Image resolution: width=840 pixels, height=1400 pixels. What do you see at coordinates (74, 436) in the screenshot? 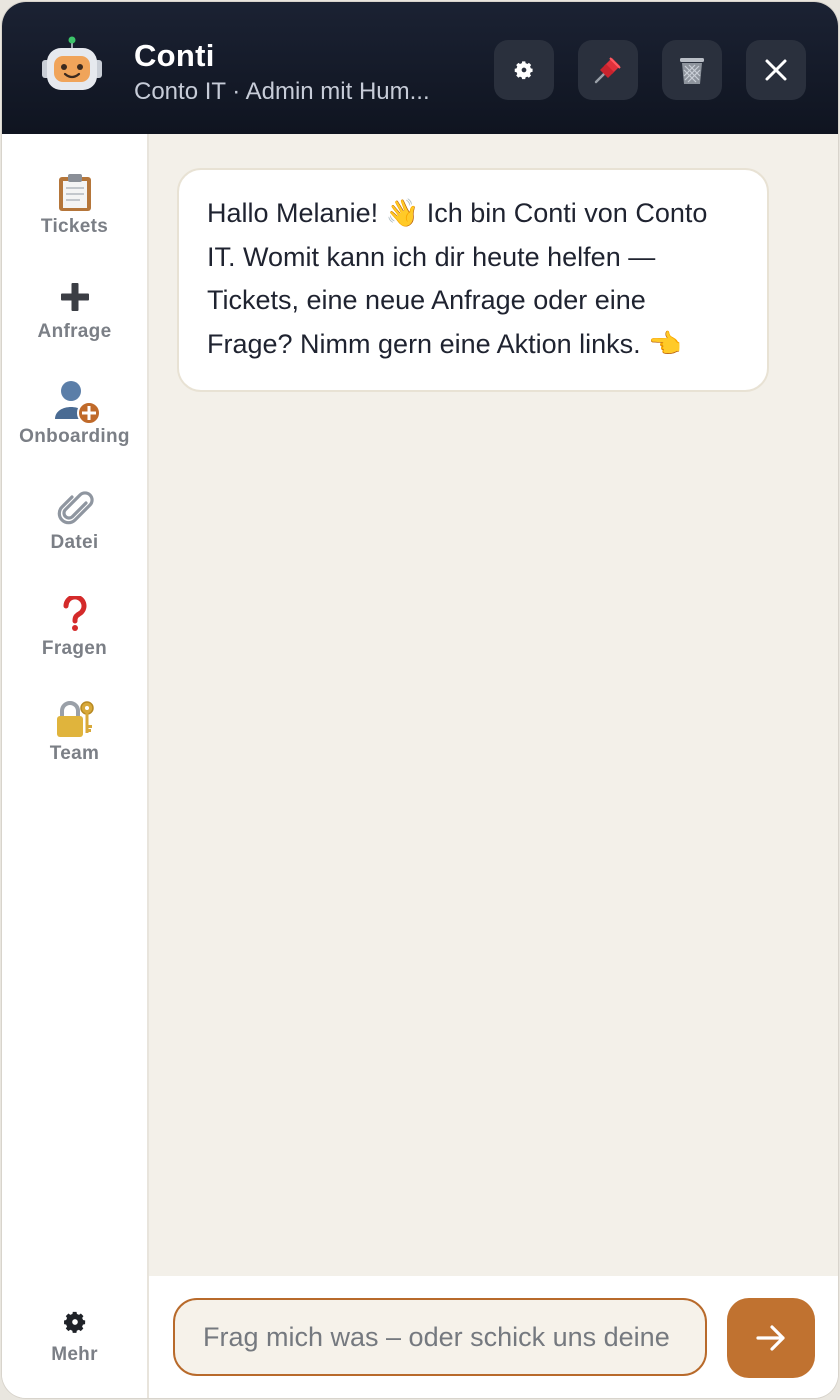
I see `sidebar-item-label: Onboarding` at bounding box center [74, 436].